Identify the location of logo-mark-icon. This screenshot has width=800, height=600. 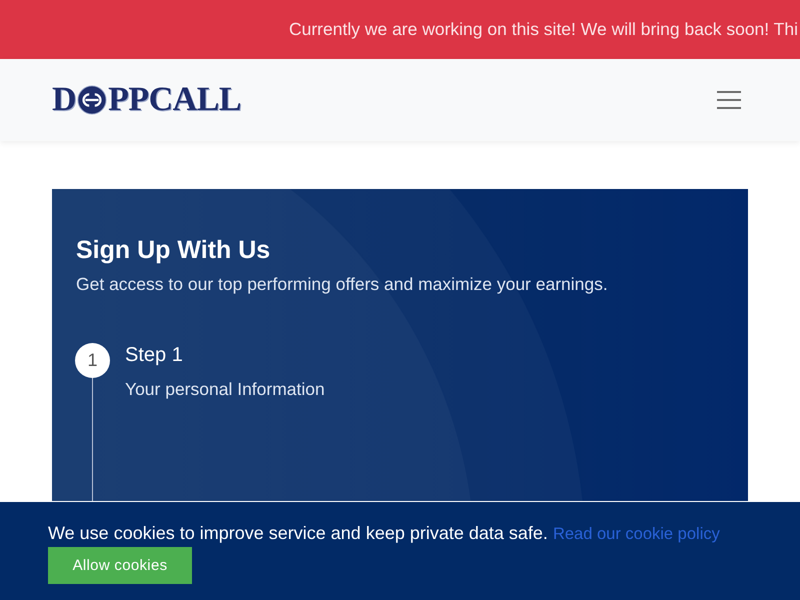
(92, 100).